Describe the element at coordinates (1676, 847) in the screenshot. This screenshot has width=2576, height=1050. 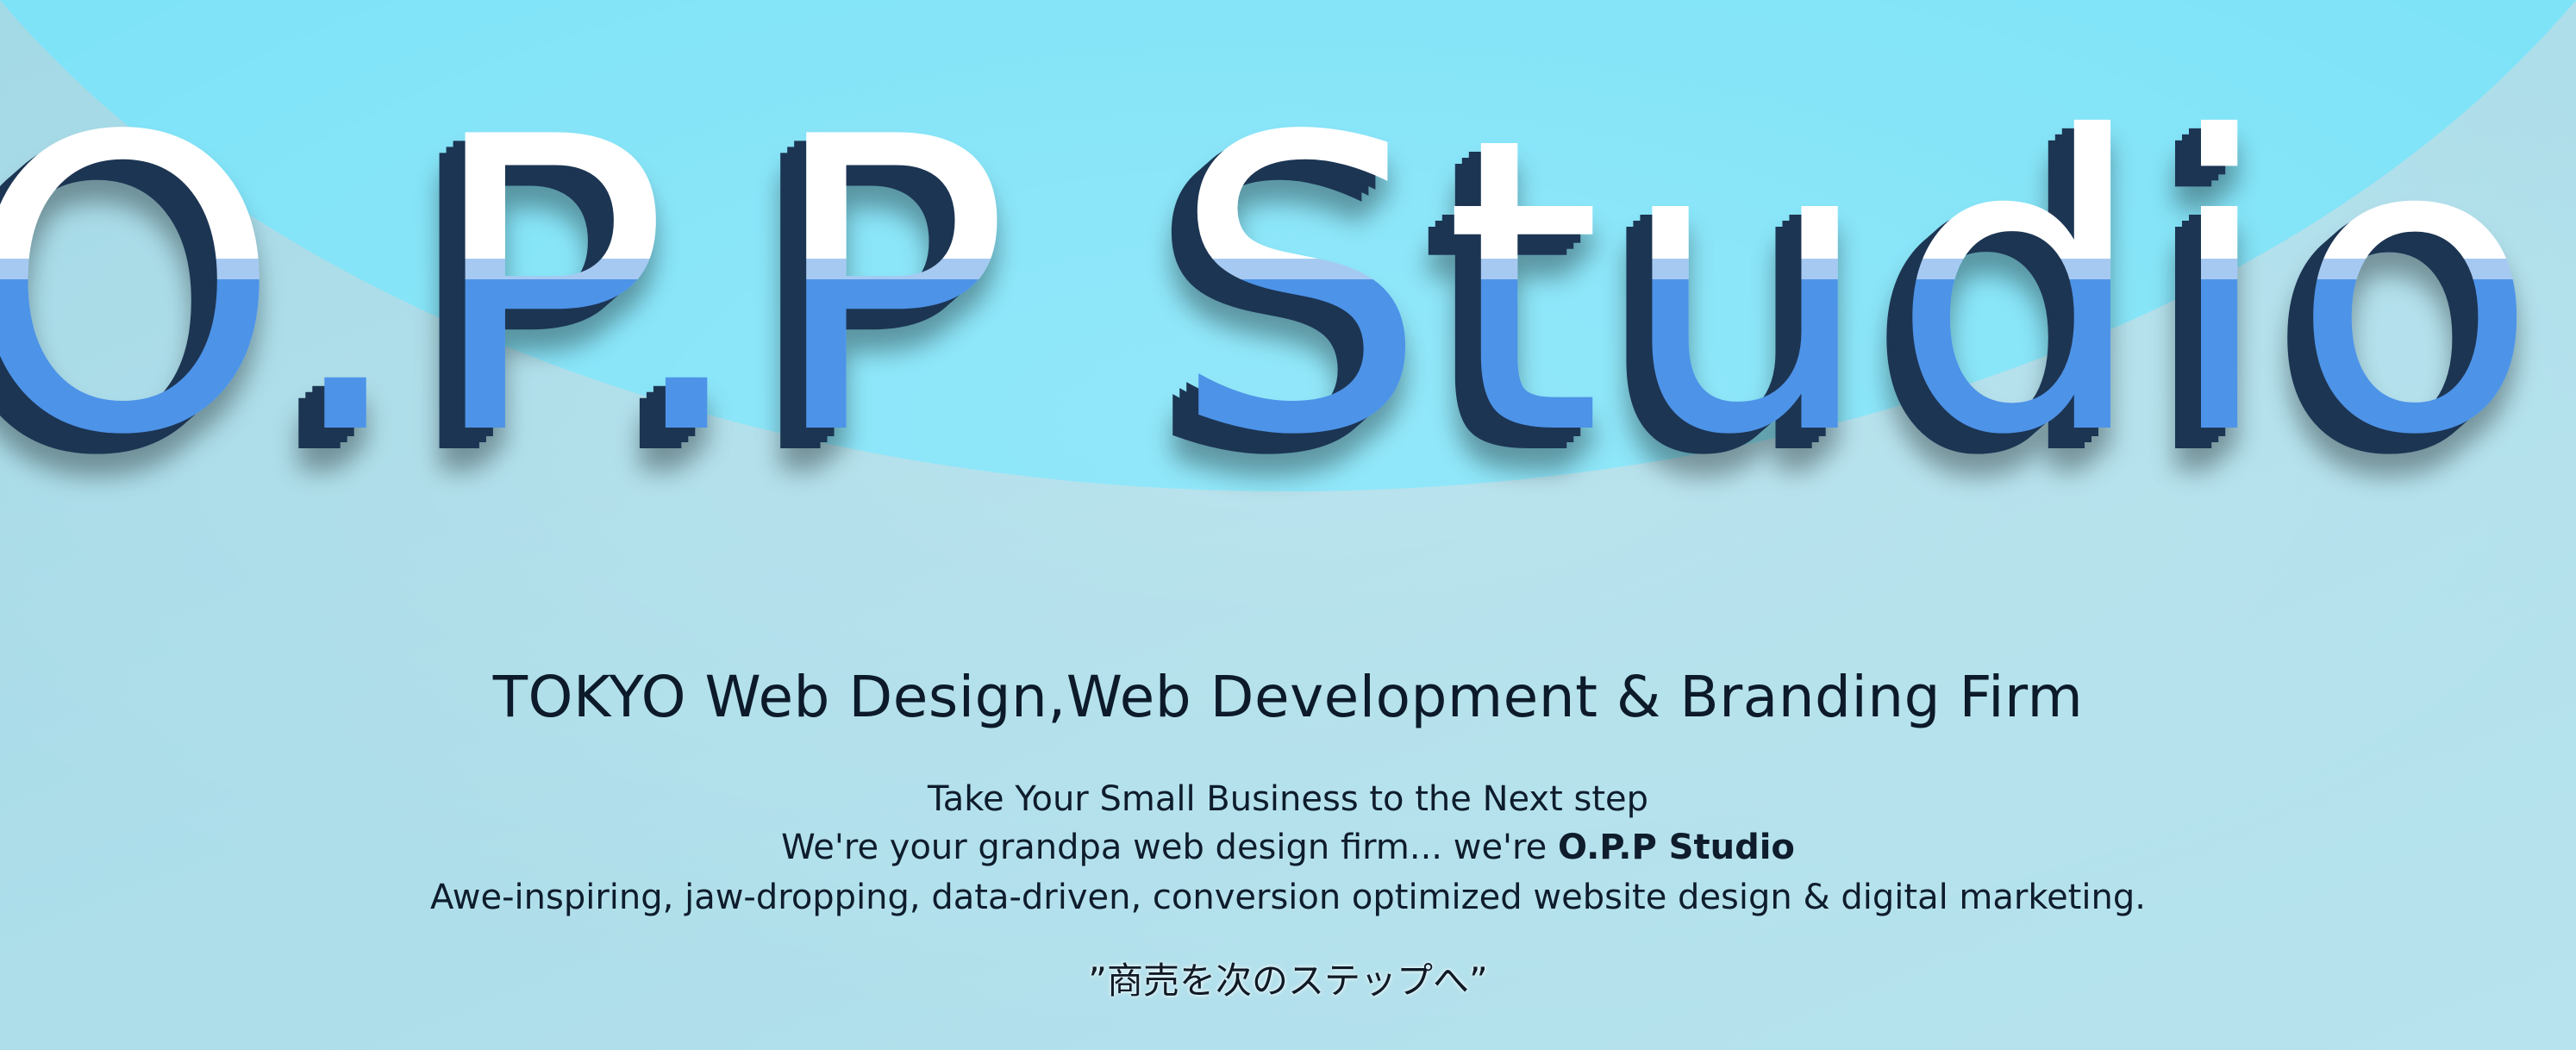
I see `brand-name: O.P.P Studio` at that location.